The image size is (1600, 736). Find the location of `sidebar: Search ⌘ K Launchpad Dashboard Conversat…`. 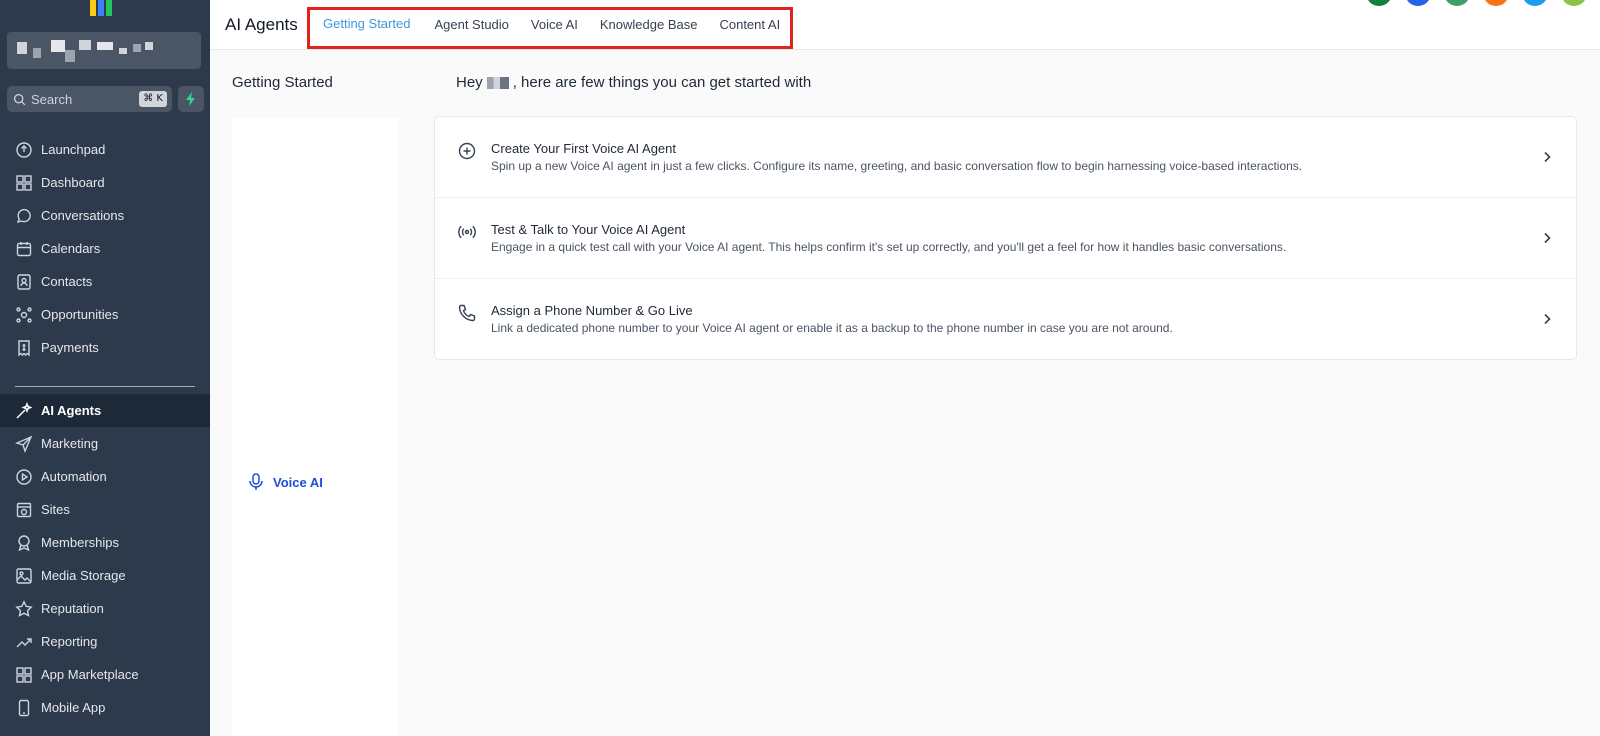

sidebar: Search ⌘ K Launchpad Dashboard Conversat… is located at coordinates (105, 368).